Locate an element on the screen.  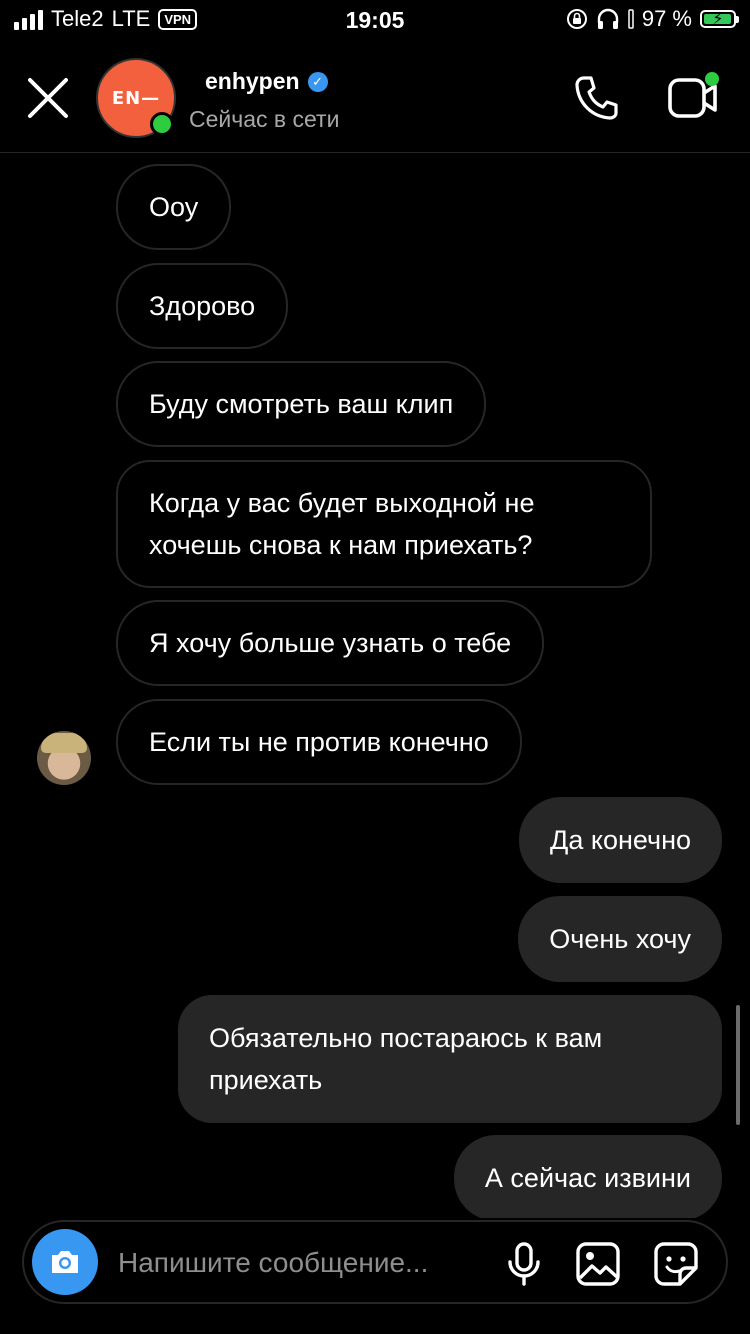
message-bubble-incoming: Здорово is located at coordinates (202, 306).